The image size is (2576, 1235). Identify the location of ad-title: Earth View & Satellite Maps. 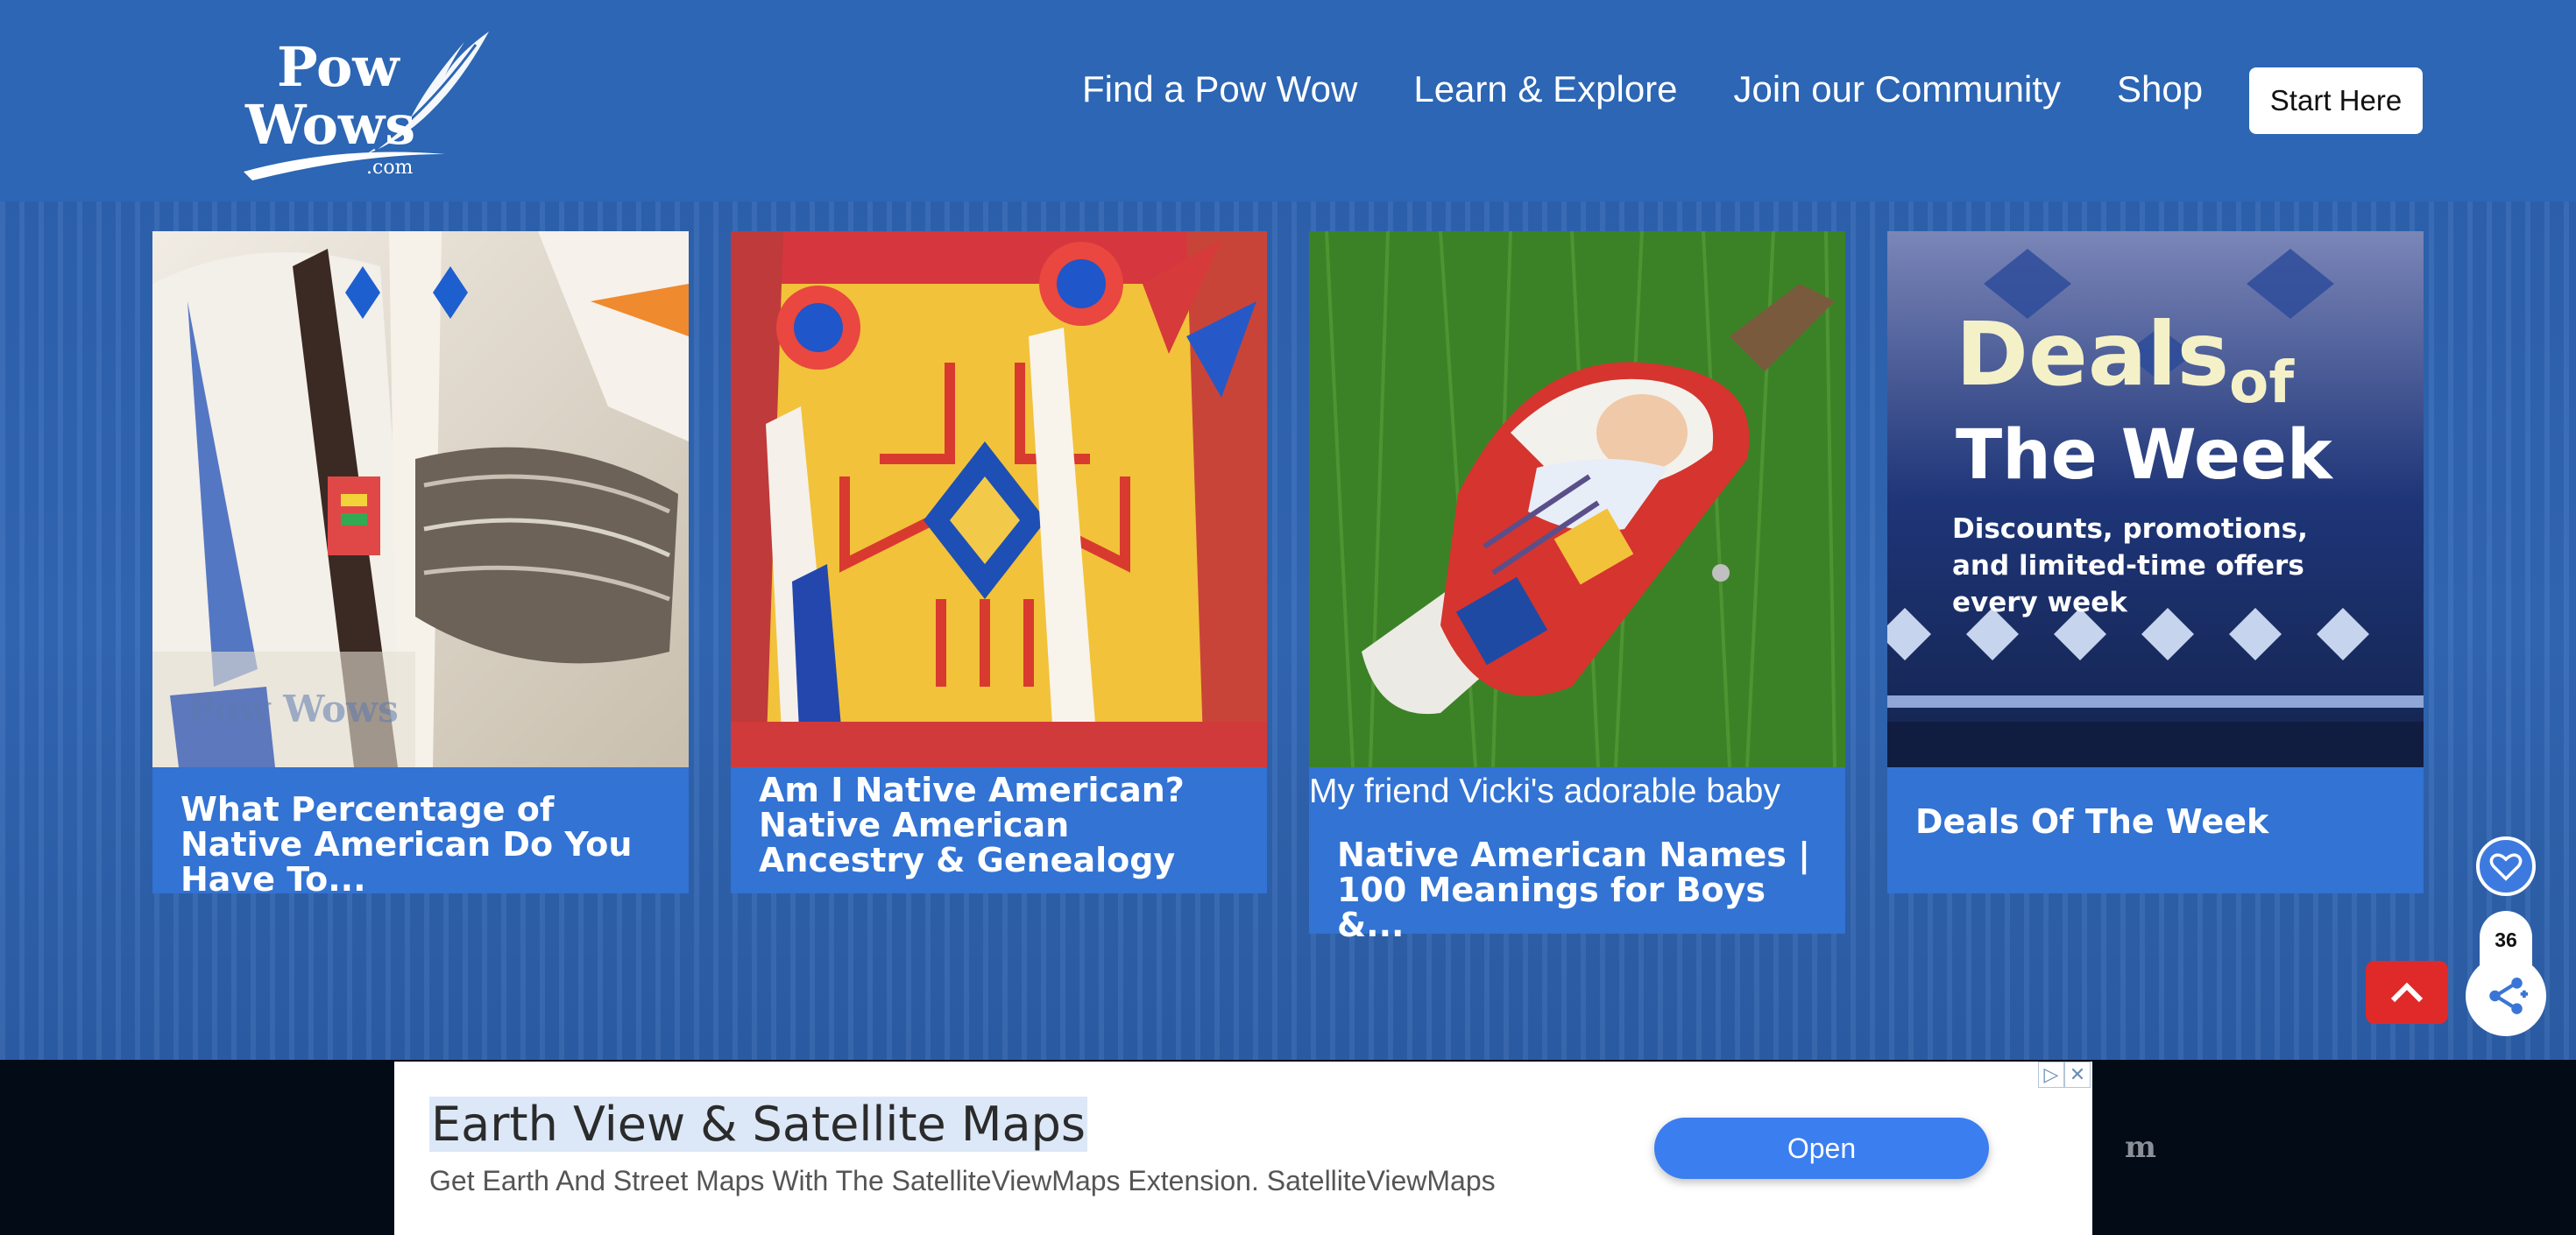
(758, 1124).